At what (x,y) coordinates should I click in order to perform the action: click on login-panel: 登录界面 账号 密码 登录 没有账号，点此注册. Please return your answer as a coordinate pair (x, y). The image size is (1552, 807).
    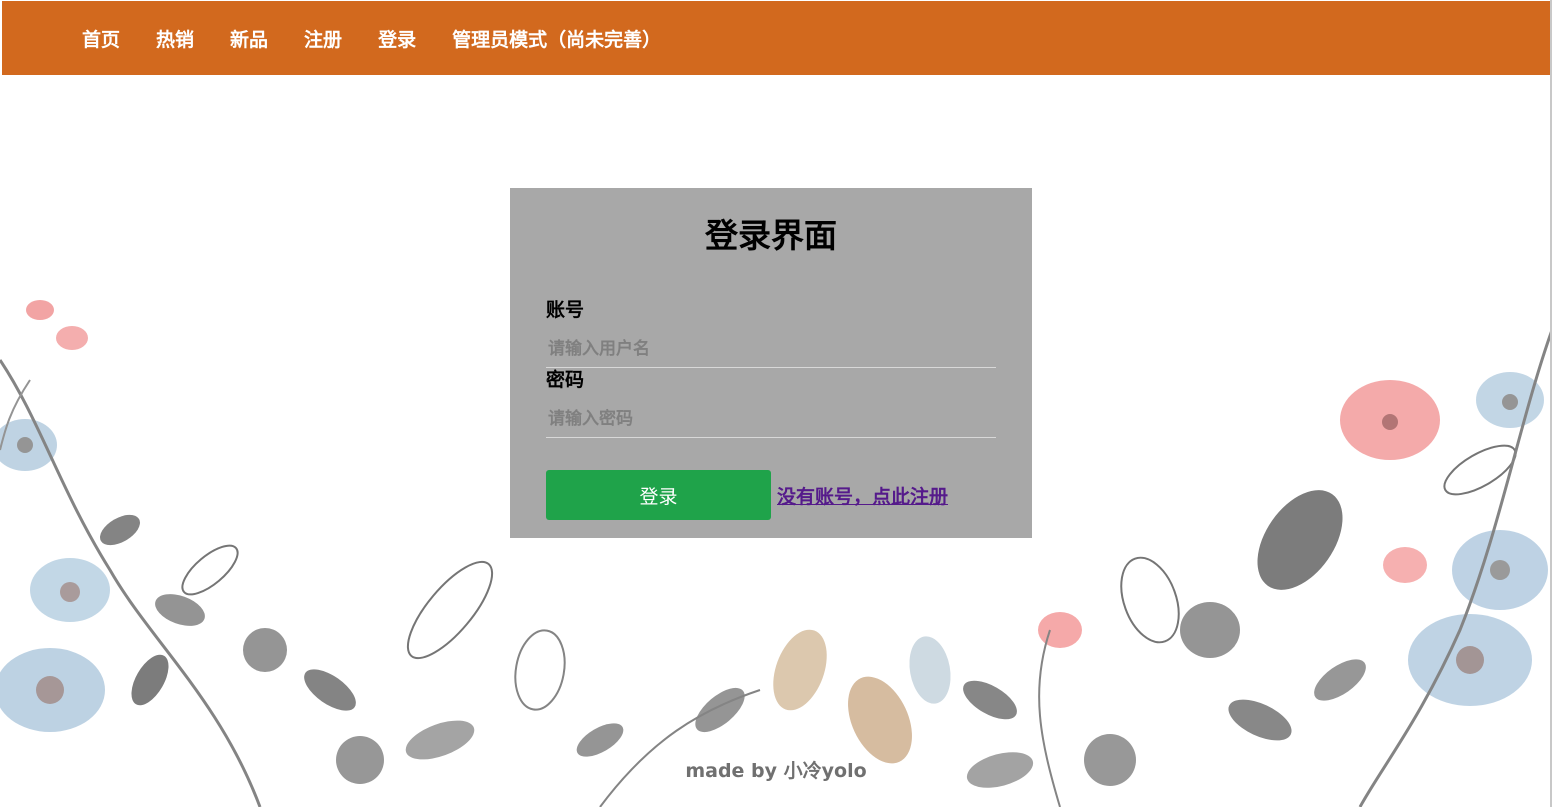
    Looking at the image, I should click on (771, 363).